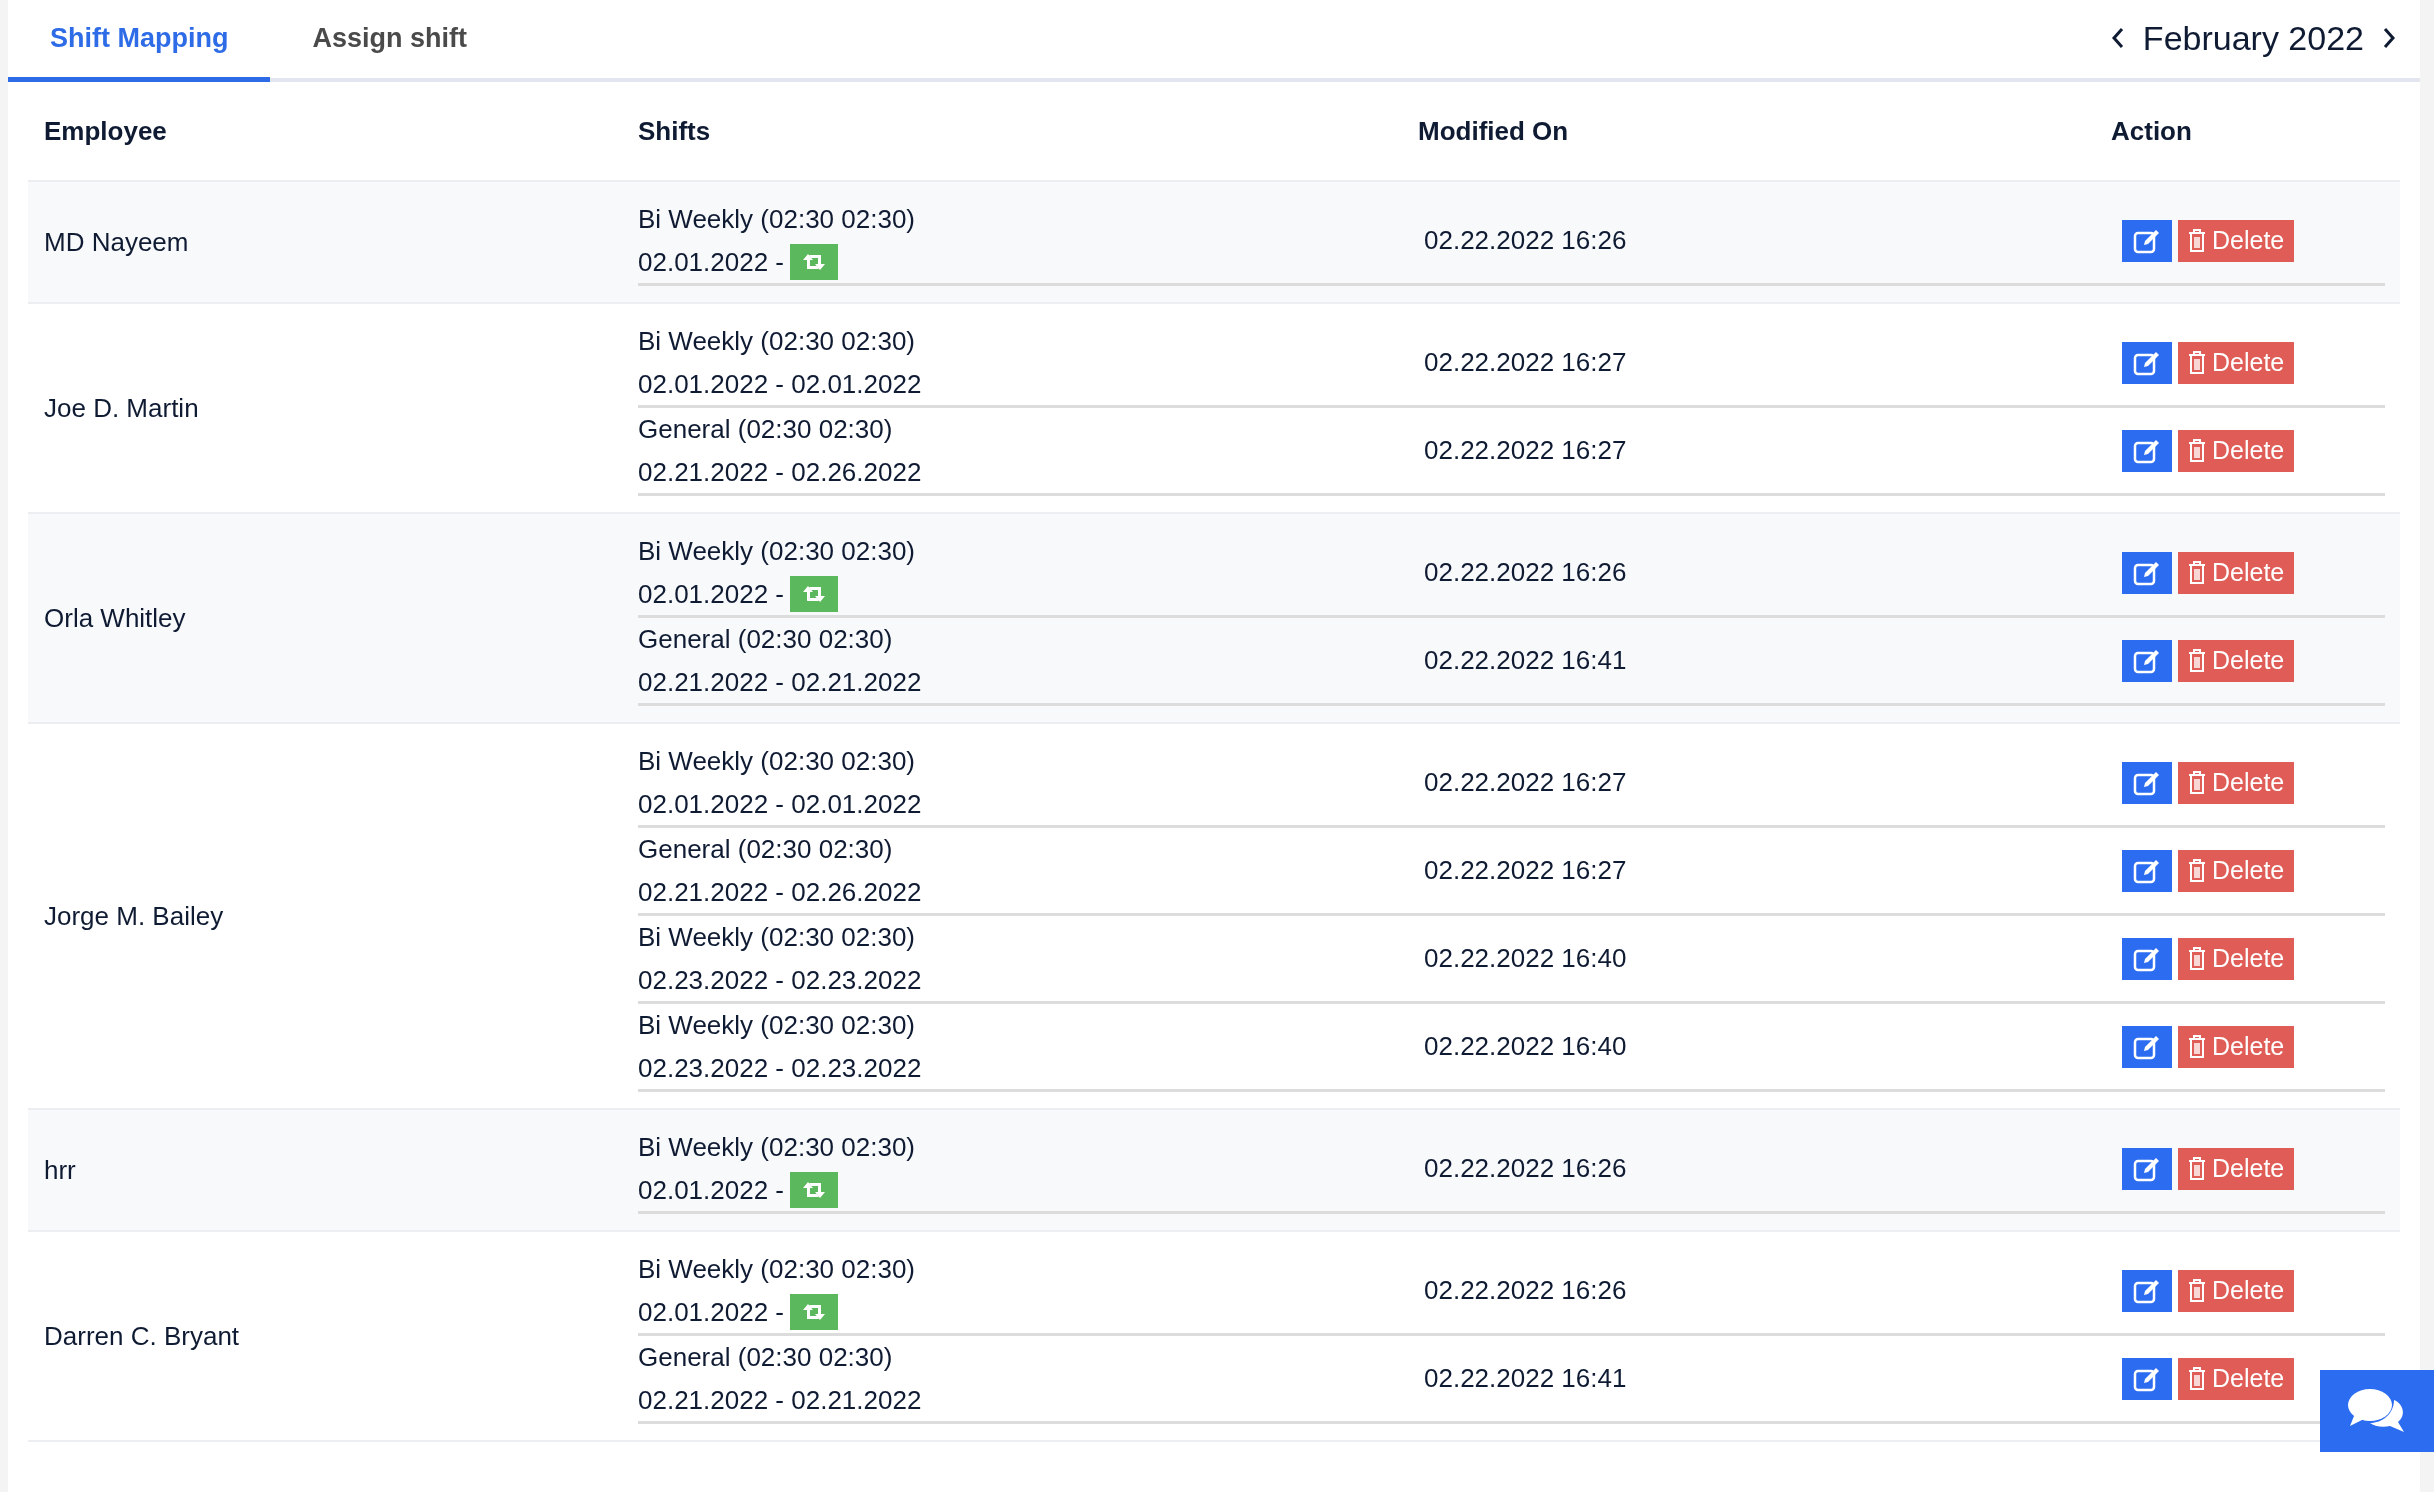 This screenshot has height=1492, width=2434. I want to click on column-header: Employee, so click(105, 130).